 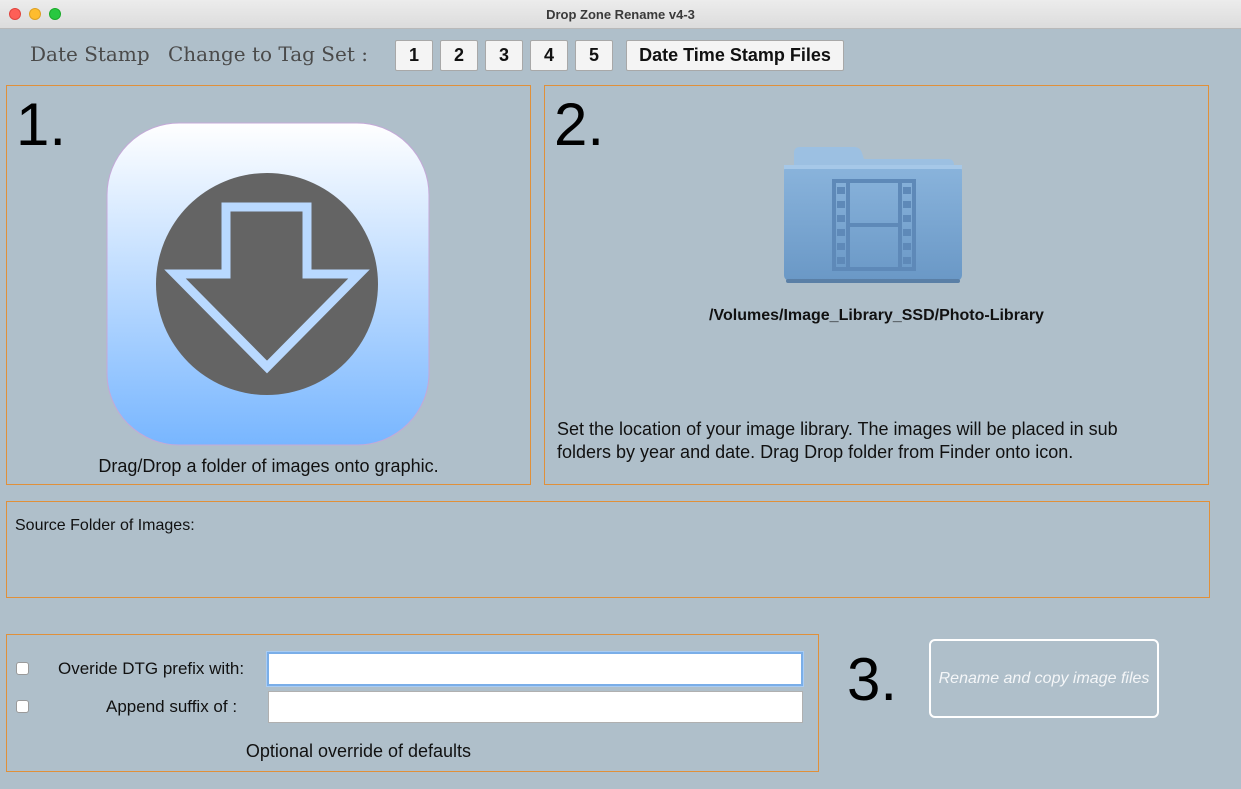 I want to click on tag-set-1-button: 1, so click(x=414, y=55).